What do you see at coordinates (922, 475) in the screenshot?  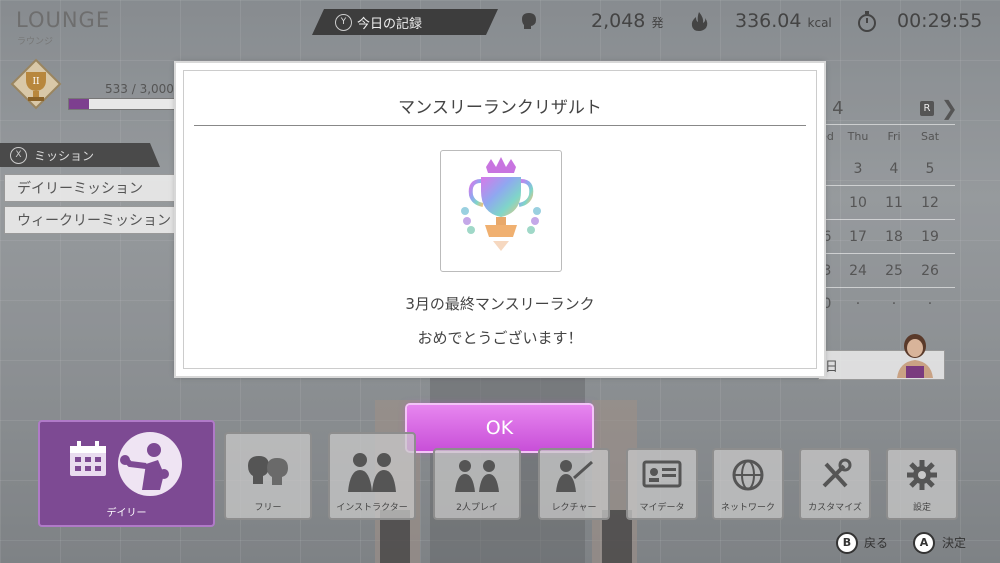 I see `gear-icon` at bounding box center [922, 475].